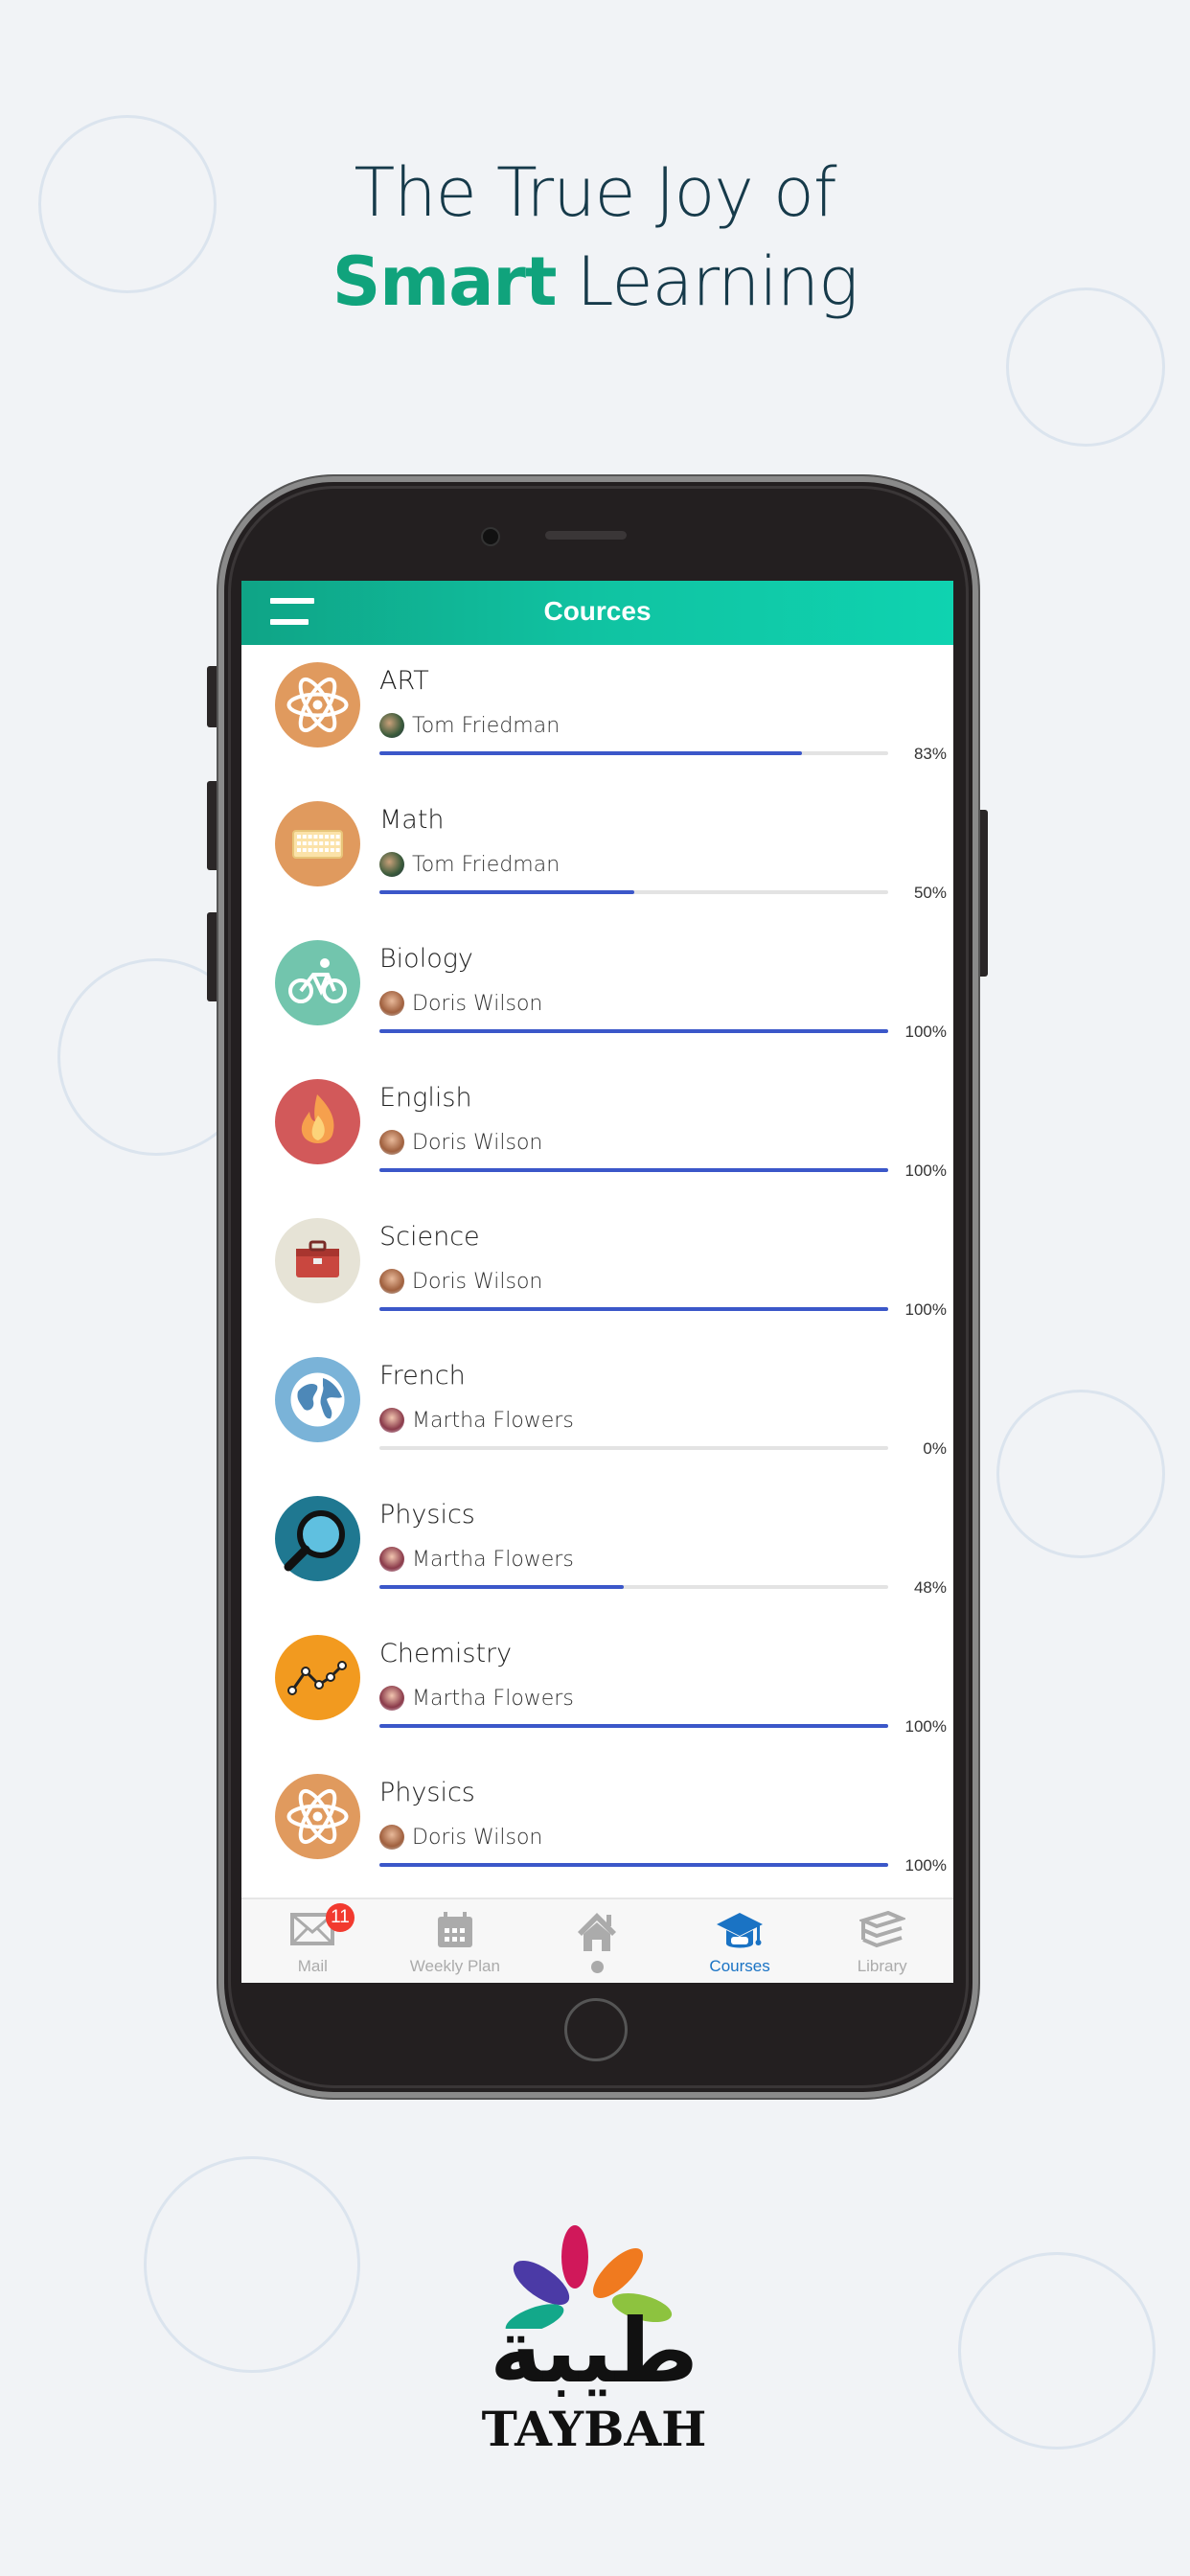 The height and width of the screenshot is (2576, 1190). I want to click on headline-line-2: Smart Learning, so click(595, 282).